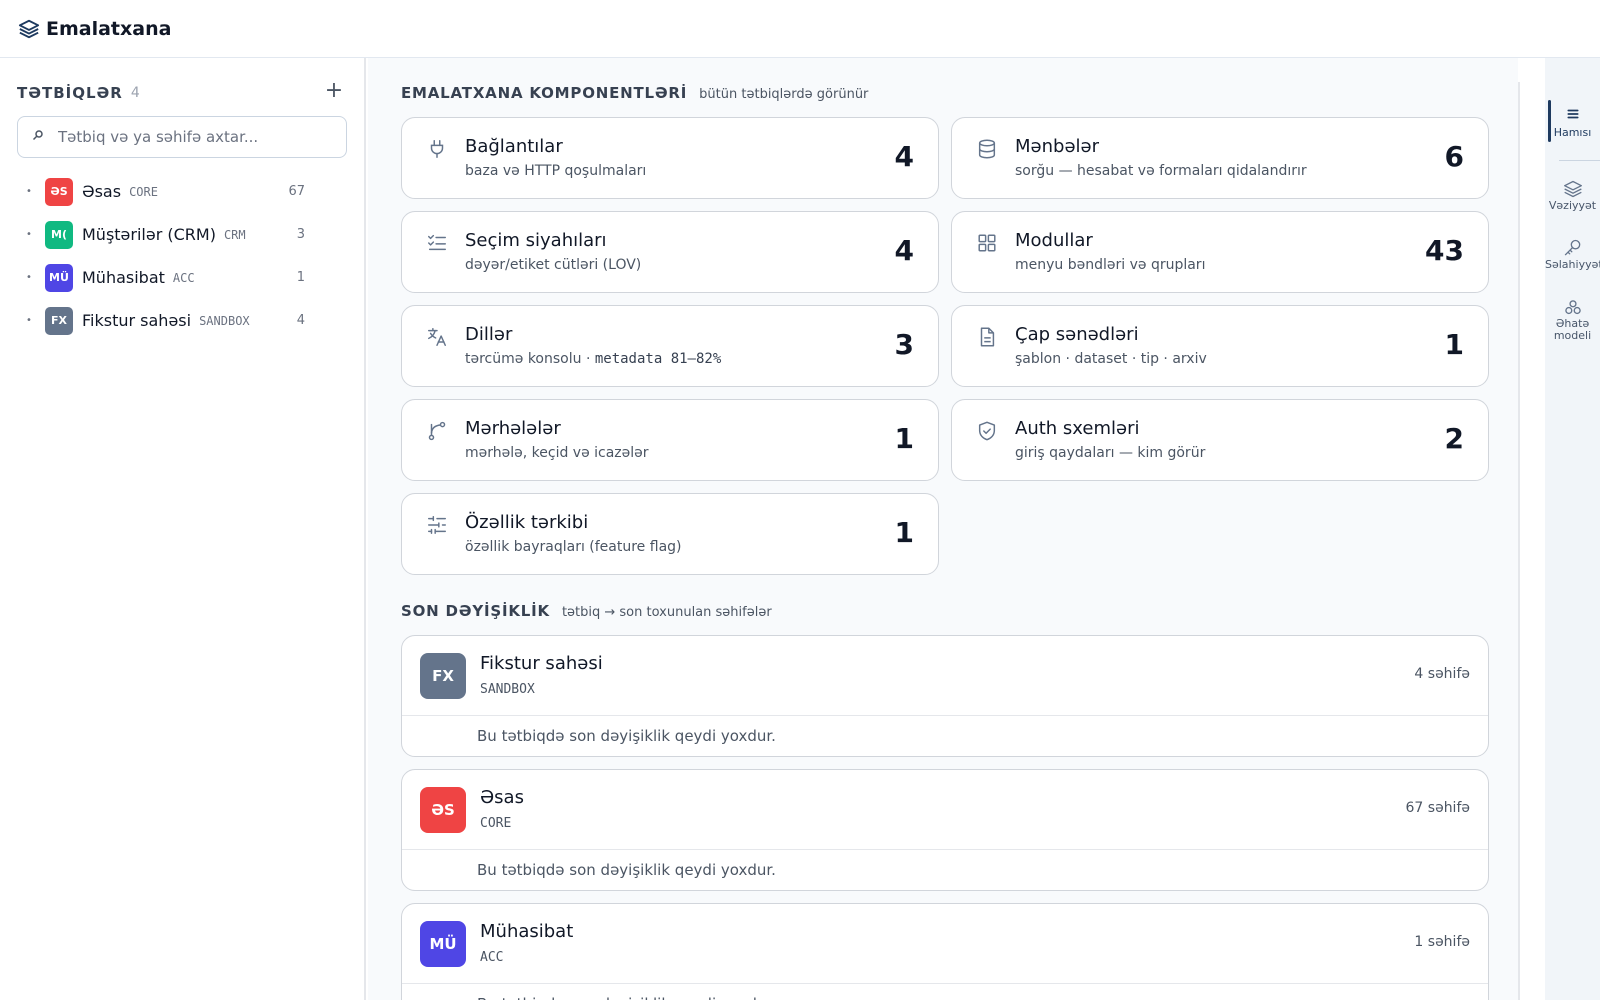  Describe the element at coordinates (945, 810) in the screenshot. I see `recent-app-header: ƏS Əsas CORE 67 səhifə` at that location.